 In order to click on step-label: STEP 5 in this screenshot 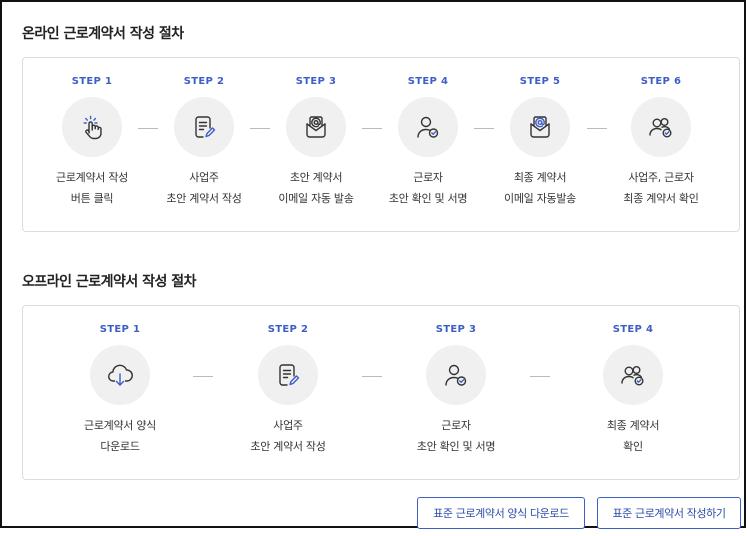, I will do `click(540, 81)`.